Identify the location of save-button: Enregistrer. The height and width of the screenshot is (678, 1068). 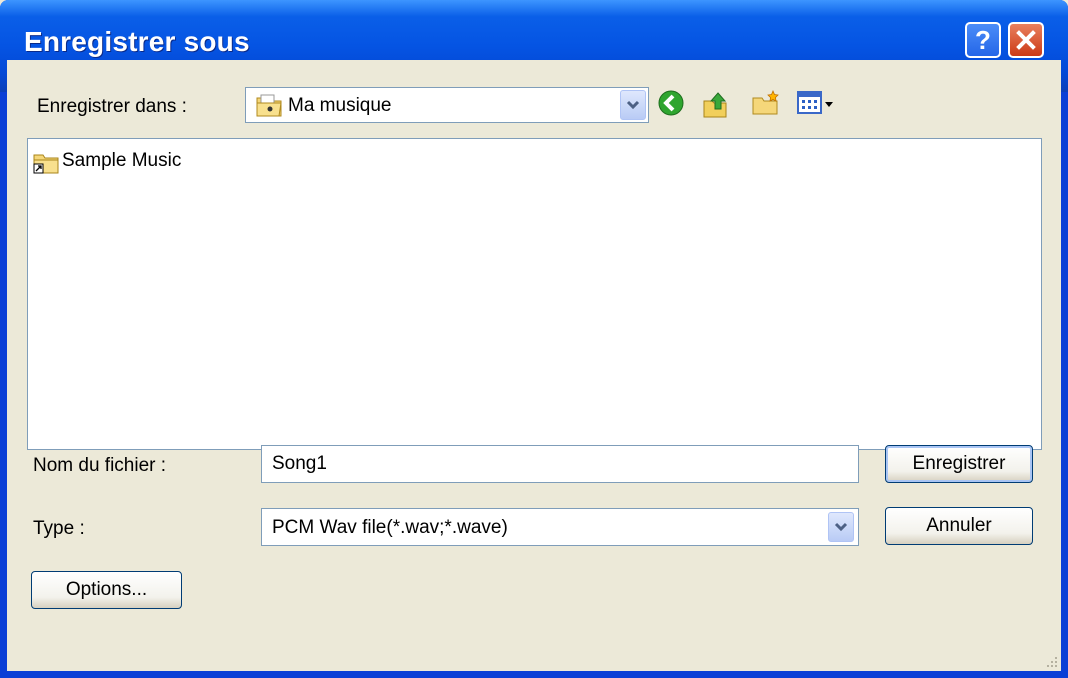
(959, 464).